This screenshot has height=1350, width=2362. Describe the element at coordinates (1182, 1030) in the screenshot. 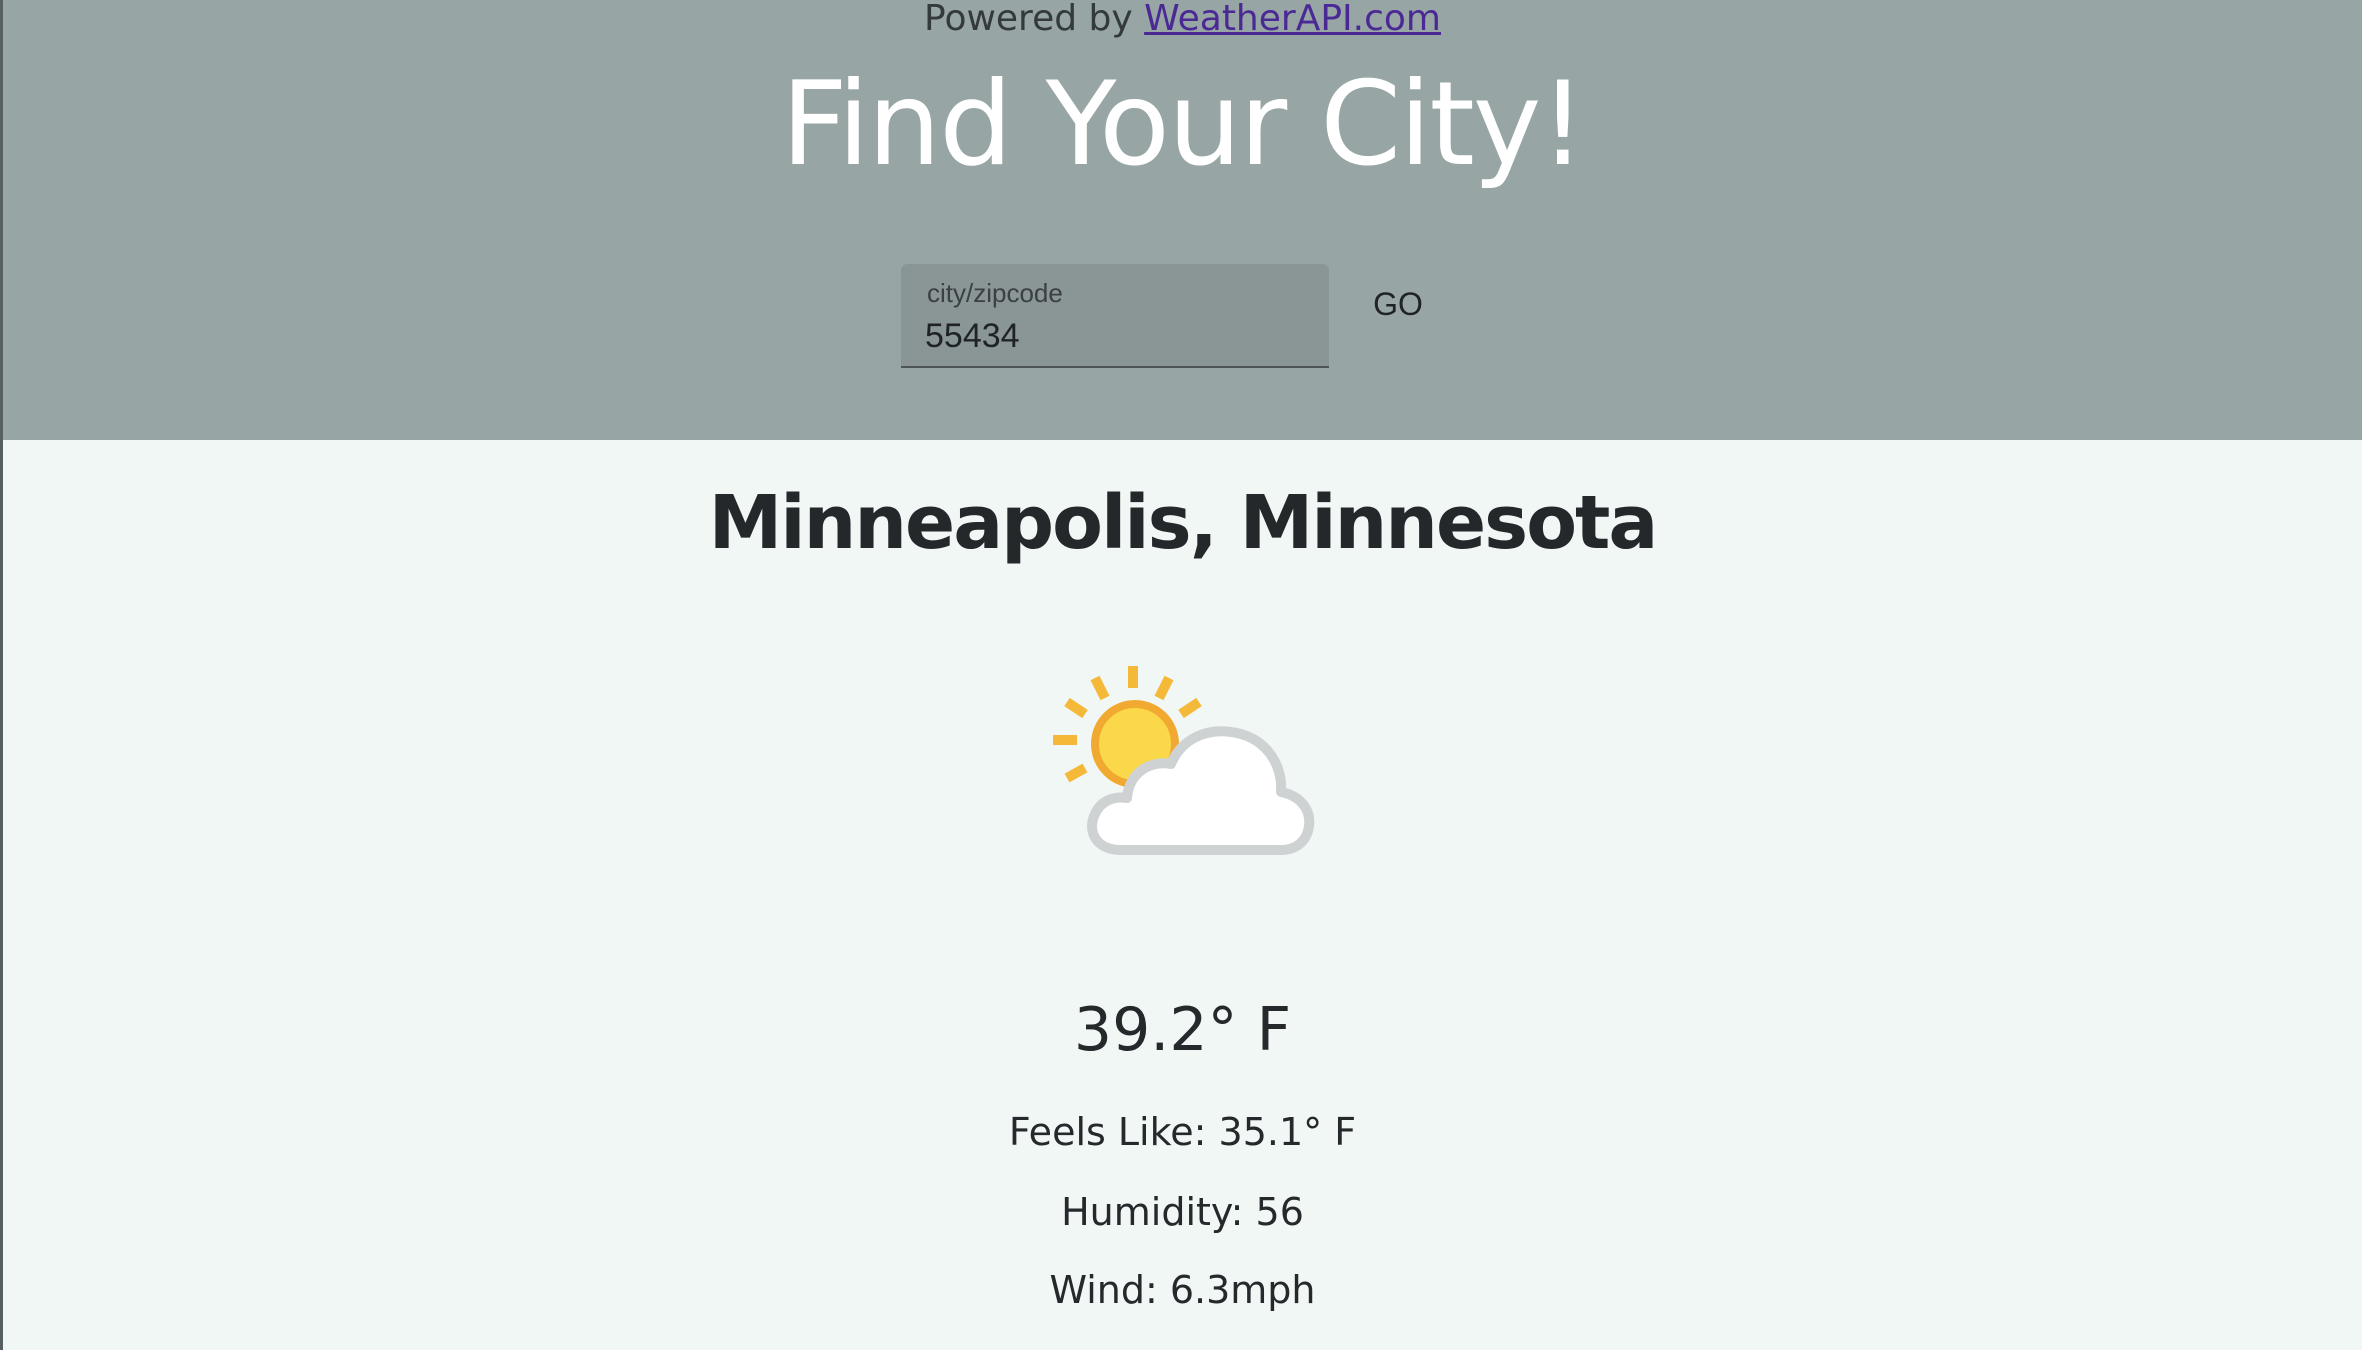

I see `temperature-value: 39.2° F` at that location.